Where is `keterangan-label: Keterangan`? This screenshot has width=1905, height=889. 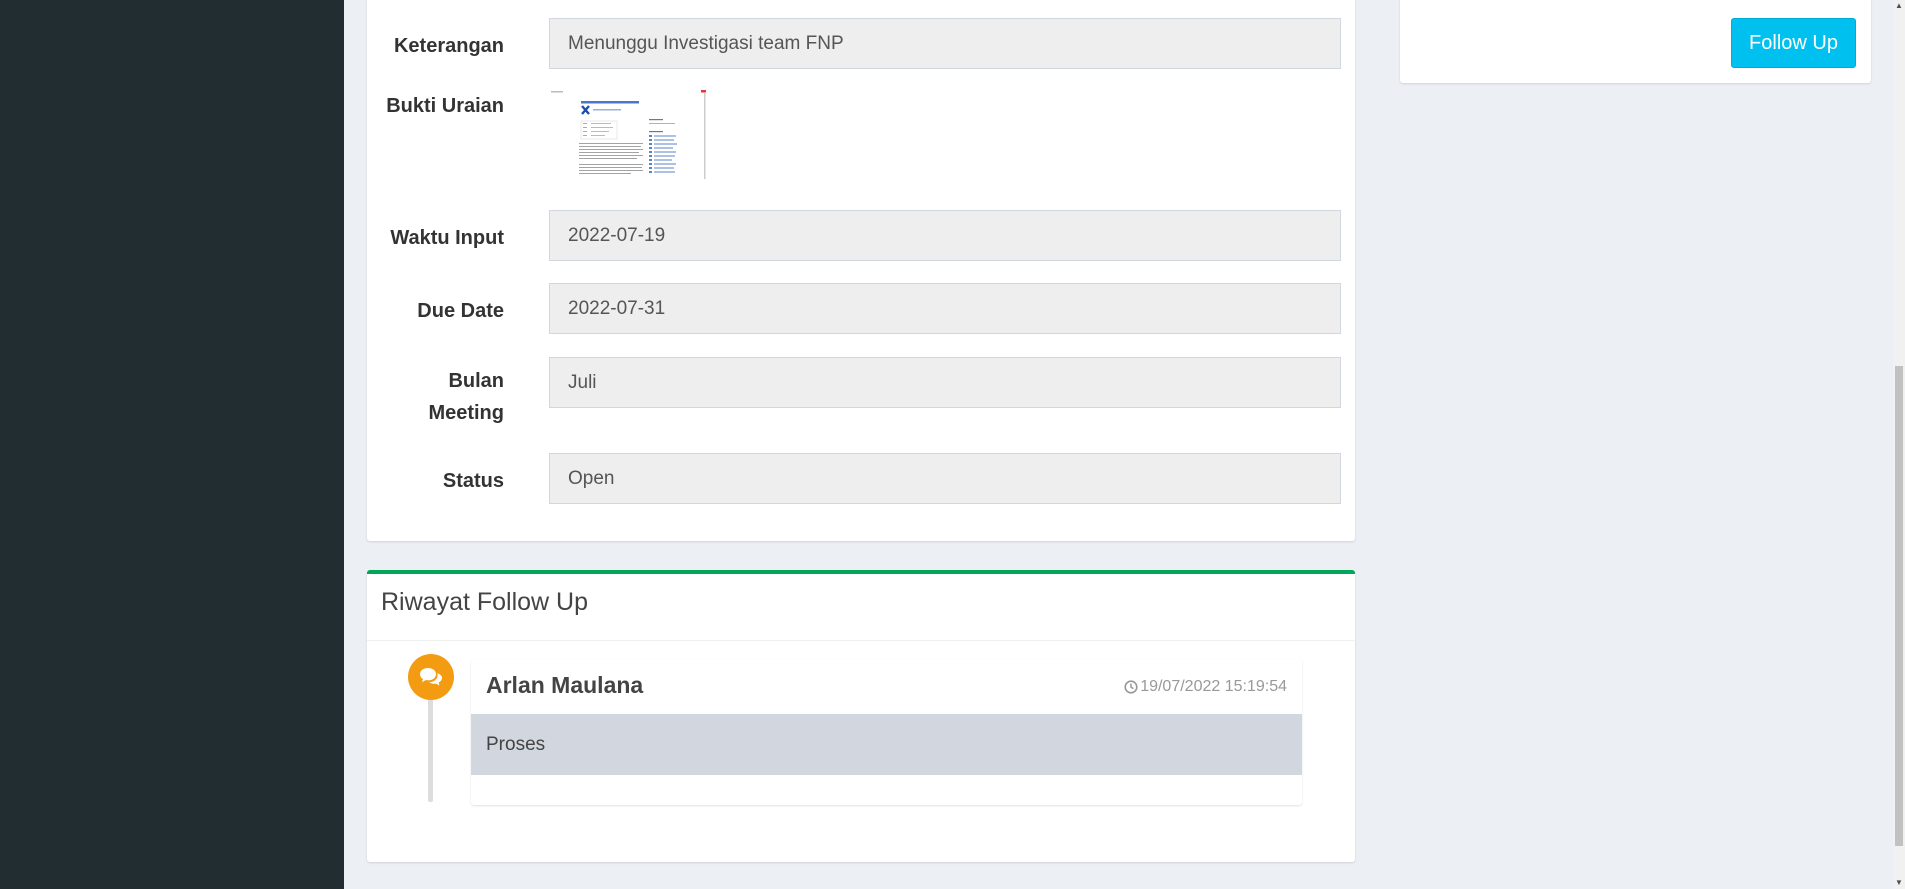
keterangan-label: Keterangan is located at coordinates (448, 46).